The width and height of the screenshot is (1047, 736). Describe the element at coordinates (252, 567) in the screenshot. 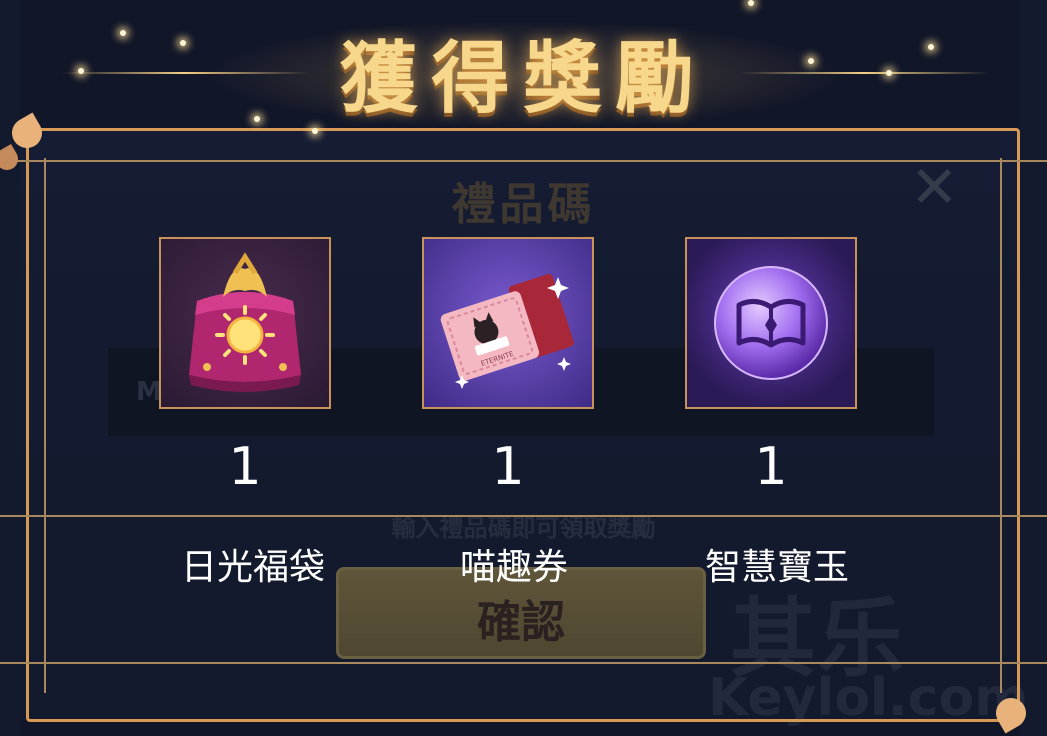

I see `reward-item-name: 日光福袋` at that location.